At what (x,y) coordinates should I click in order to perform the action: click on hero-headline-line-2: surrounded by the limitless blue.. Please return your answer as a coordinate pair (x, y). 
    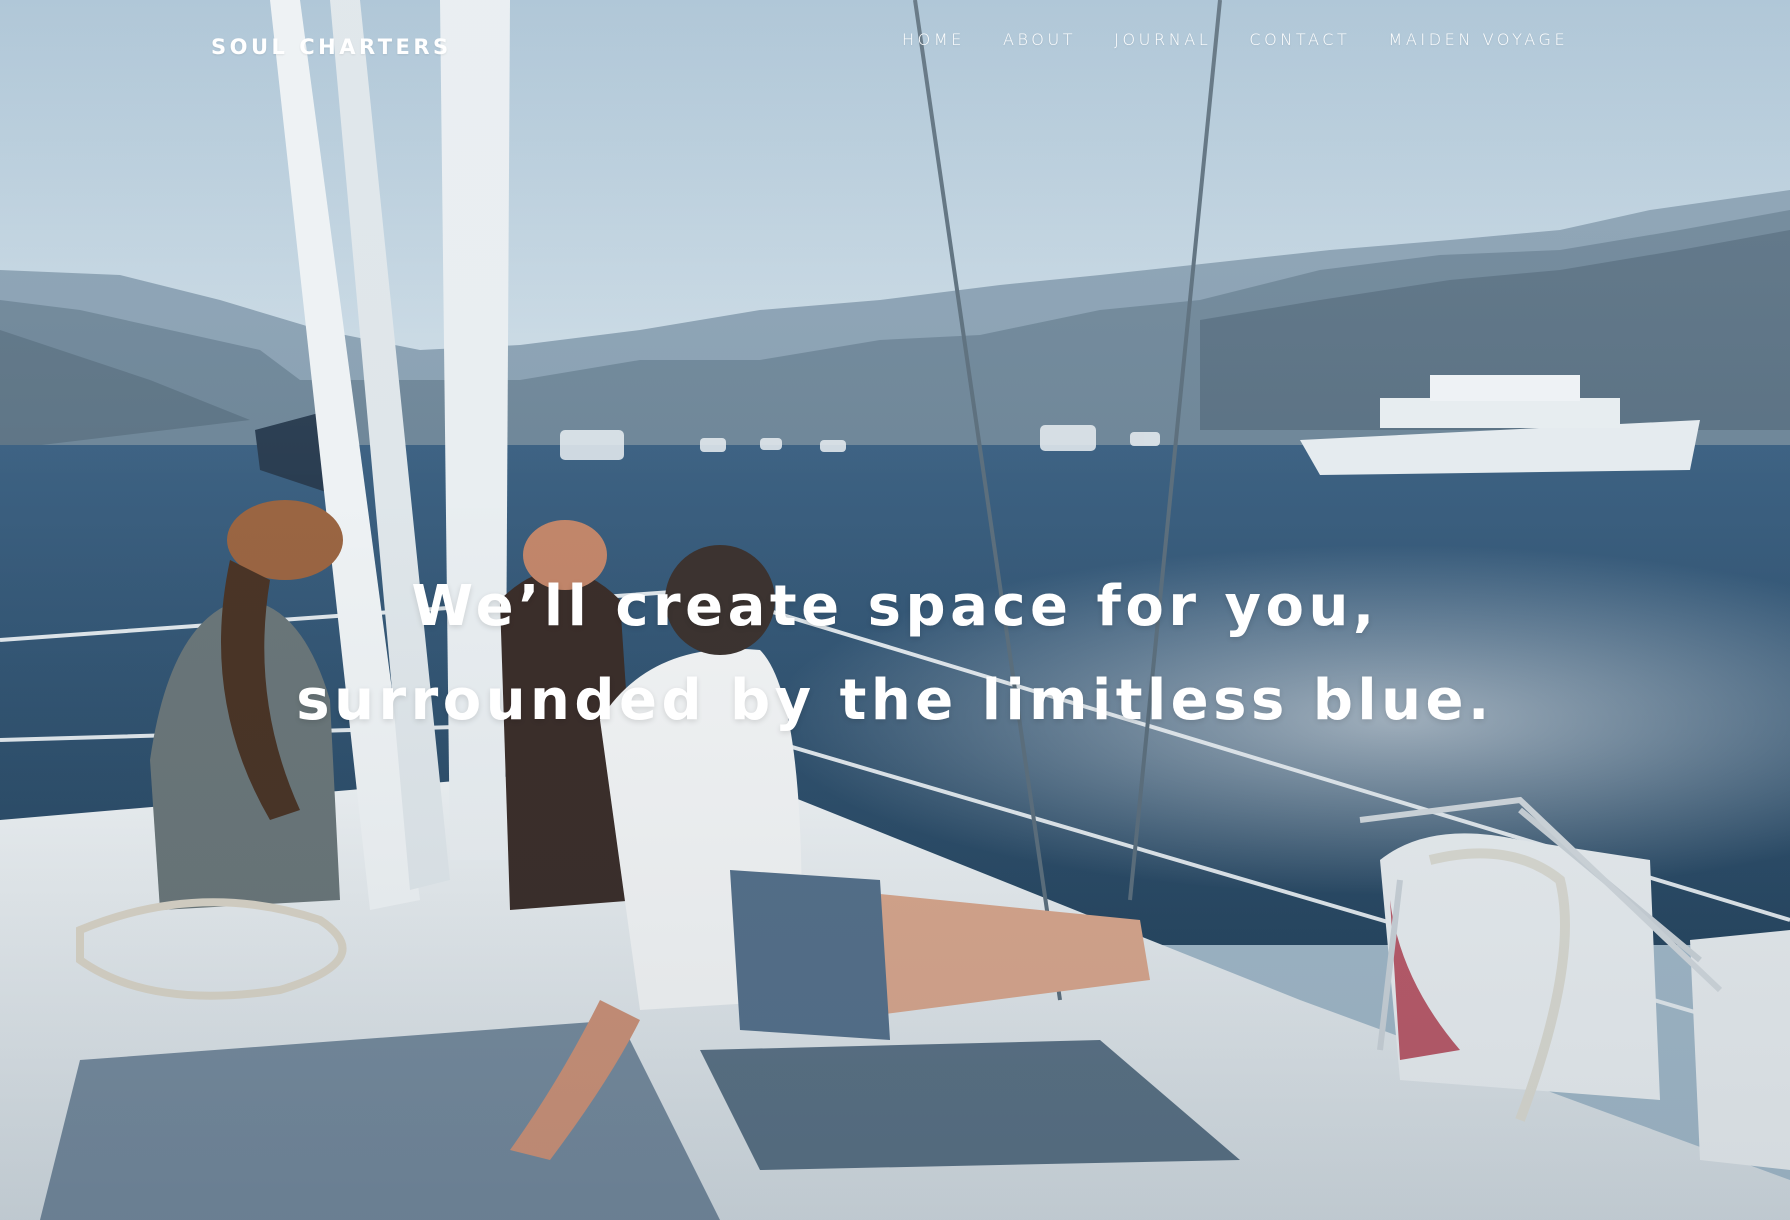
    Looking at the image, I should click on (895, 700).